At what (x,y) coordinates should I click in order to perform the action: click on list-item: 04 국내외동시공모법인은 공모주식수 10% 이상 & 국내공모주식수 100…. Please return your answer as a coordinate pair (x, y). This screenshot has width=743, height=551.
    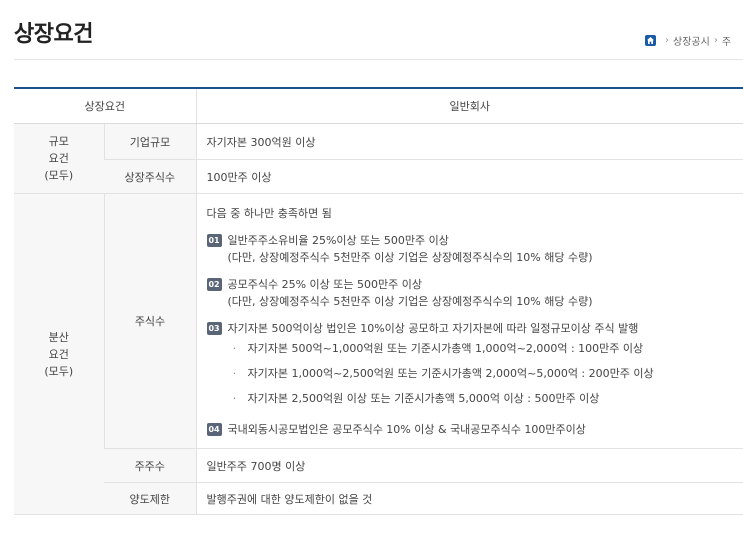
    Looking at the image, I should click on (470, 429).